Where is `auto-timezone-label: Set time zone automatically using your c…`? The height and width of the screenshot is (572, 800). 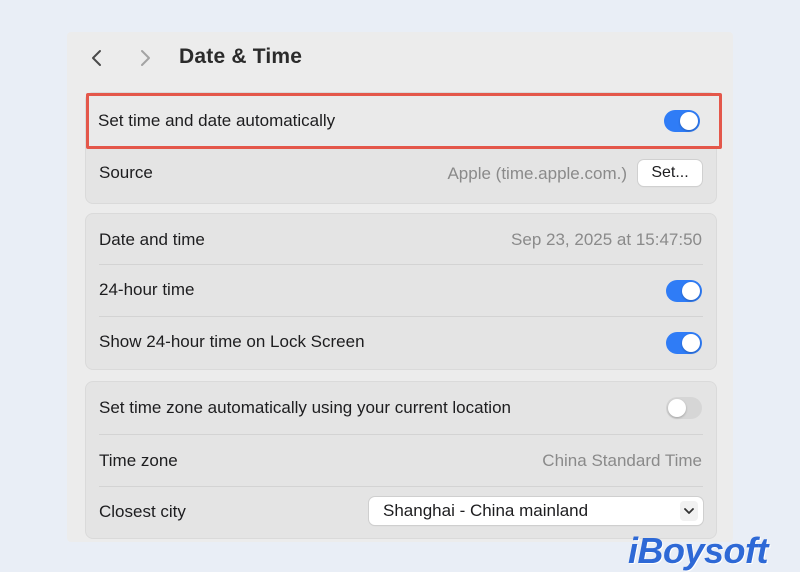
auto-timezone-label: Set time zone automatically using your c… is located at coordinates (305, 407).